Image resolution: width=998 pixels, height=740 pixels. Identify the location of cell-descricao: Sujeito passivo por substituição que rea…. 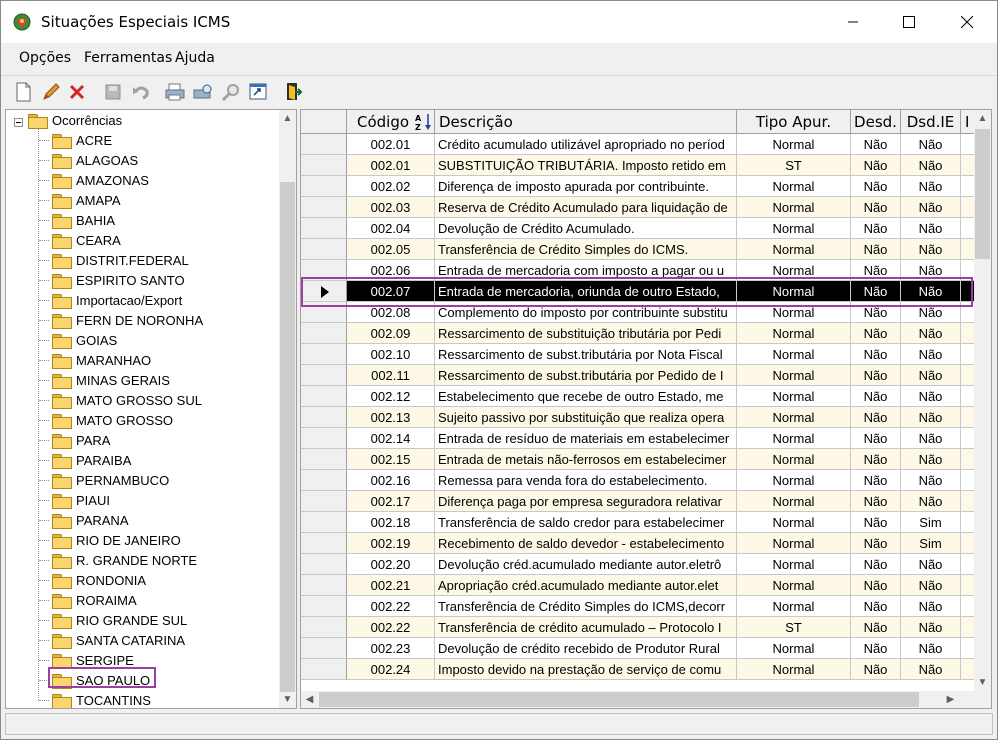
(586, 417).